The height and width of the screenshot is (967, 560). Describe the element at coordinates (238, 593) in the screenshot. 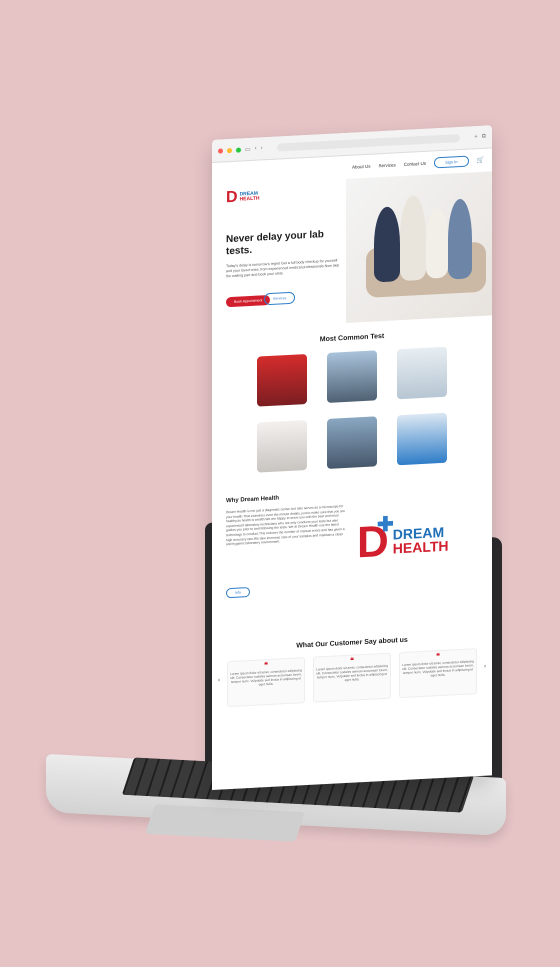

I see `info-button: Info` at that location.